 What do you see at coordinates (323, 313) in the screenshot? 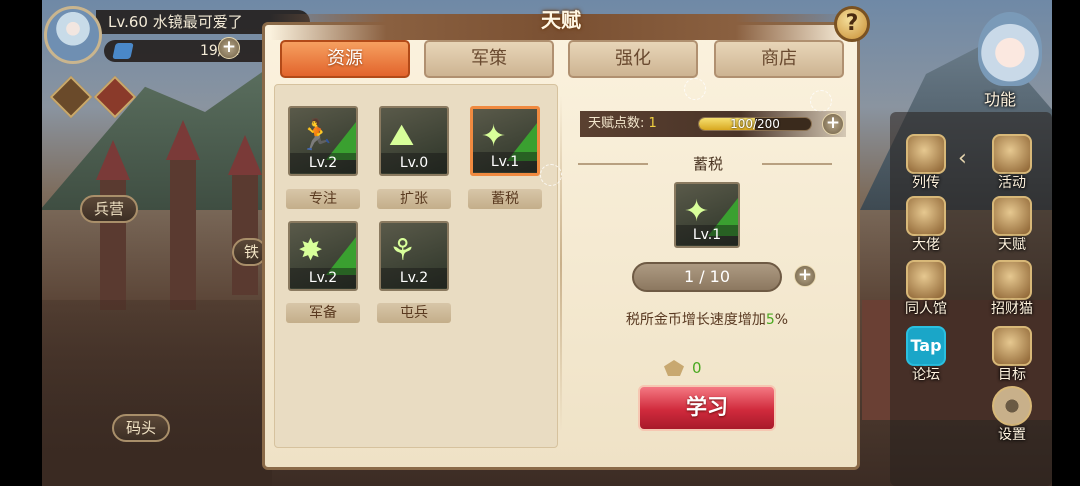
I see `skill-label: 军备` at bounding box center [323, 313].